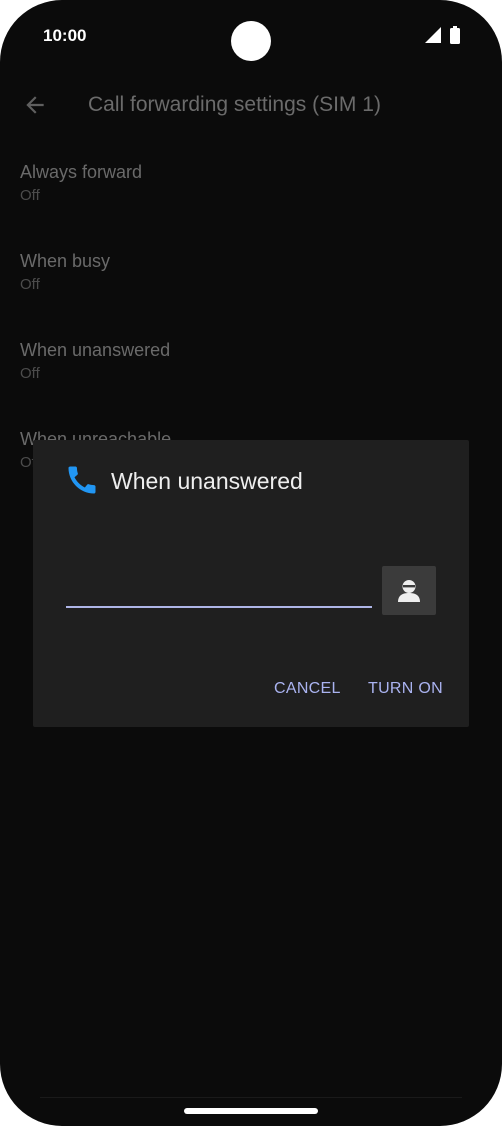 The image size is (502, 1126). What do you see at coordinates (95, 350) in the screenshot?
I see `pref-title: When unanswered` at bounding box center [95, 350].